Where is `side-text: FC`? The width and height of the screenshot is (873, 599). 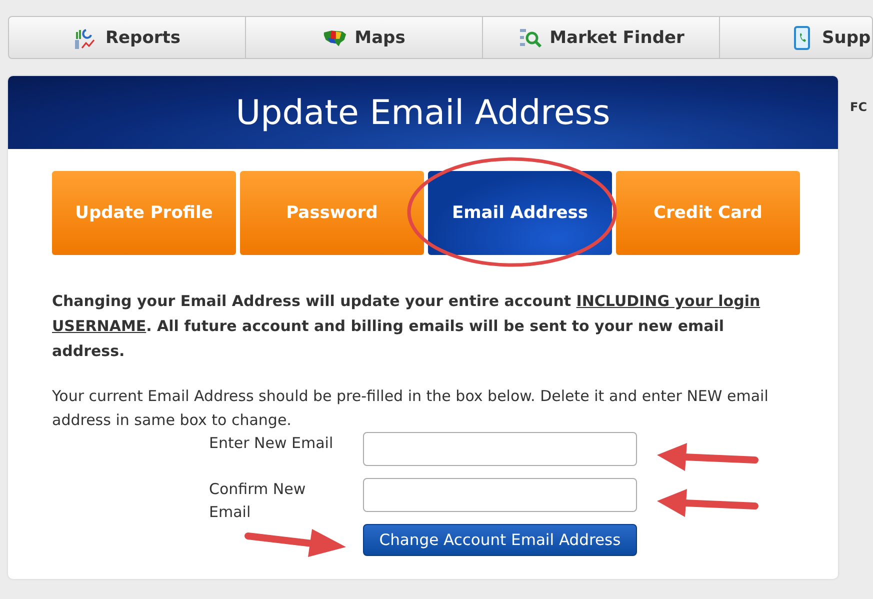
side-text: FC is located at coordinates (859, 107).